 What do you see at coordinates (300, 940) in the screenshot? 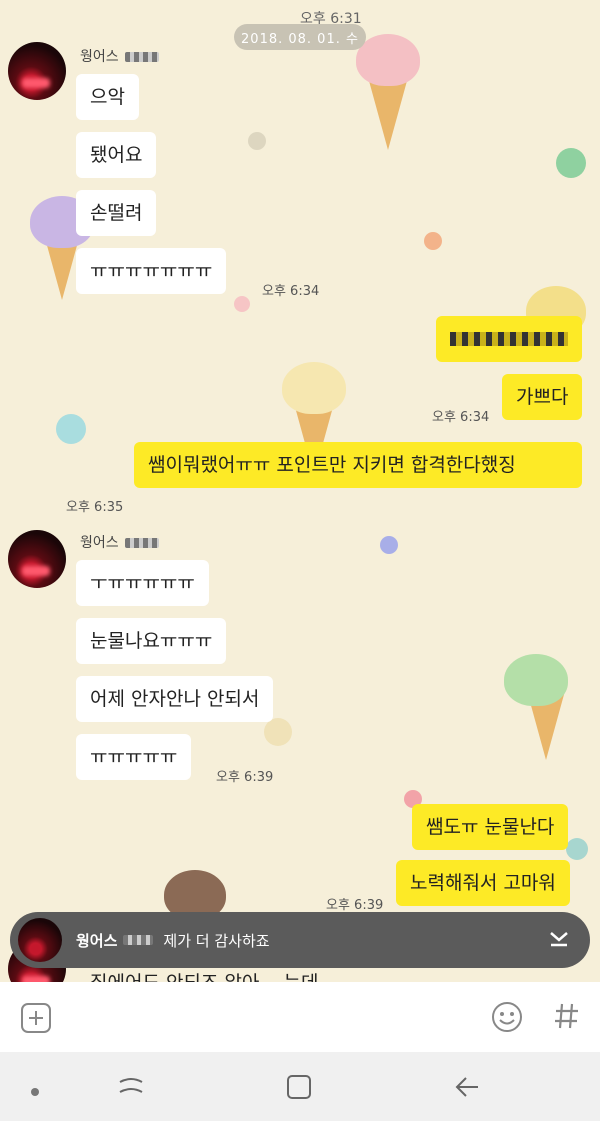
I see `message-notification-banner: 웡어스 제가 더 감사하죠` at bounding box center [300, 940].